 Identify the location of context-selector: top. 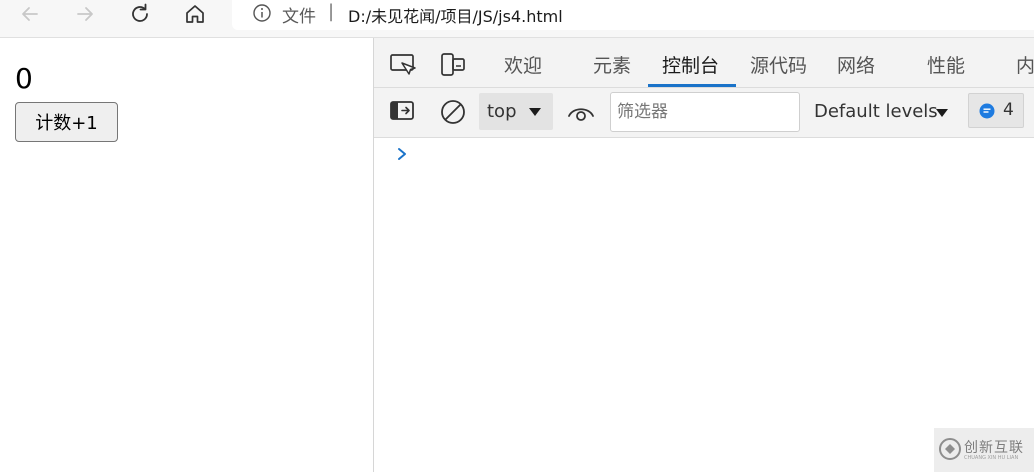
(516, 111).